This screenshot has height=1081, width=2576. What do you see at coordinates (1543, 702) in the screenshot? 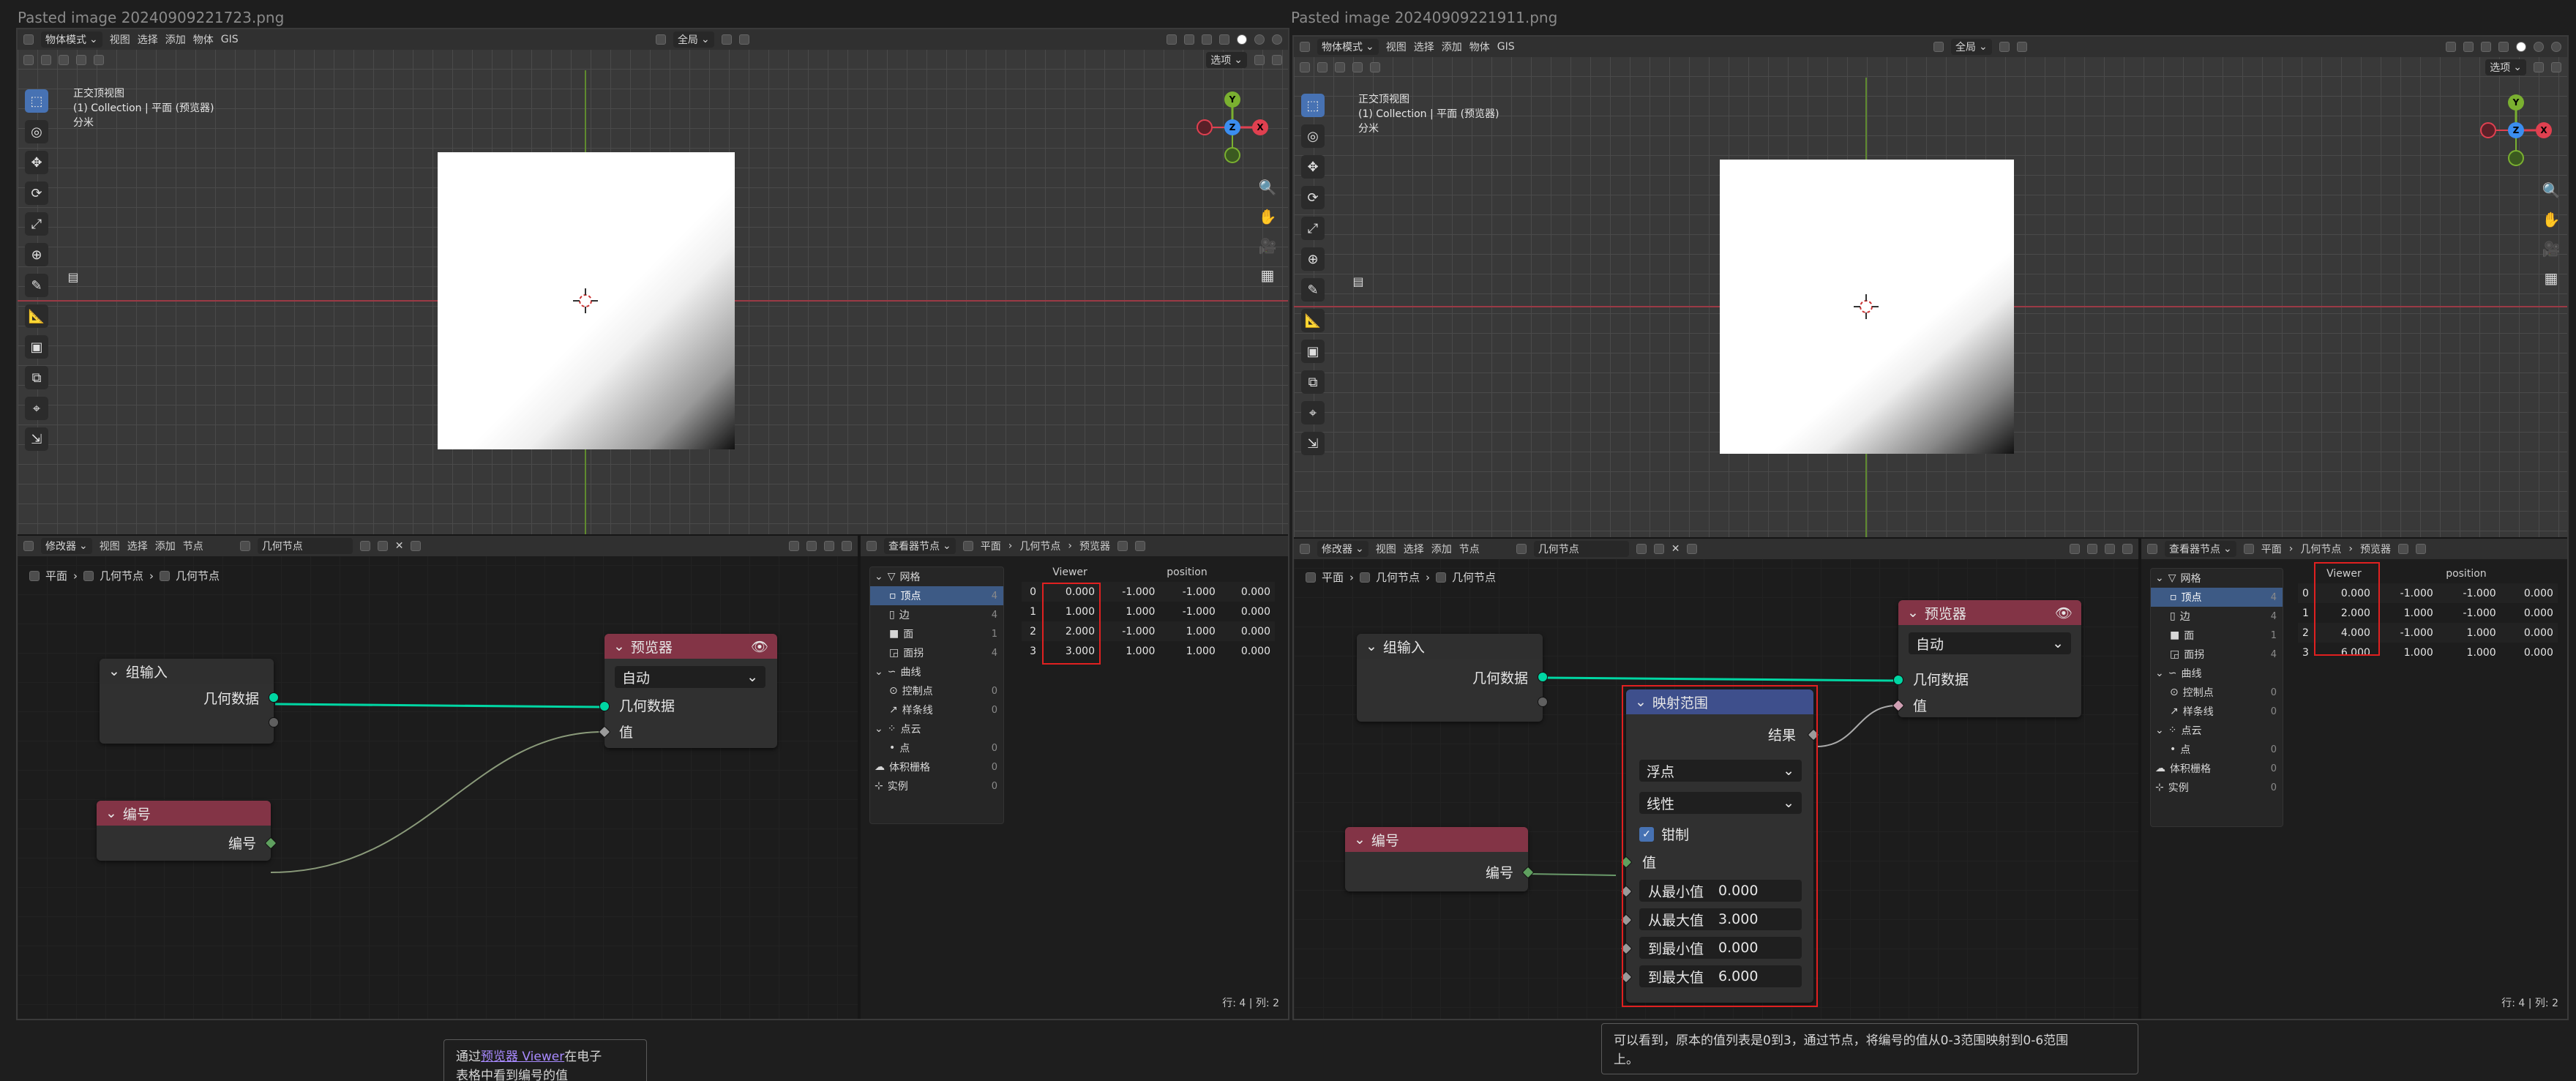
I see `empty-output-socket` at bounding box center [1543, 702].